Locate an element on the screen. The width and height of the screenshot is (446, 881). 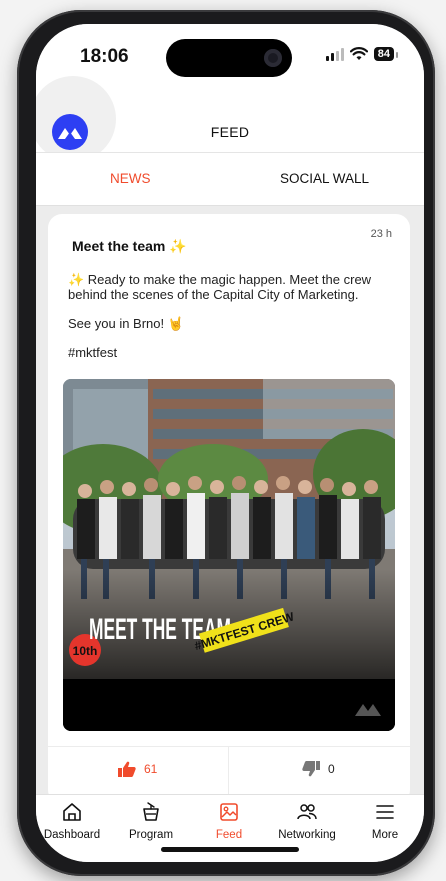
post-hashtag: #mktfest is located at coordinates (233, 352).